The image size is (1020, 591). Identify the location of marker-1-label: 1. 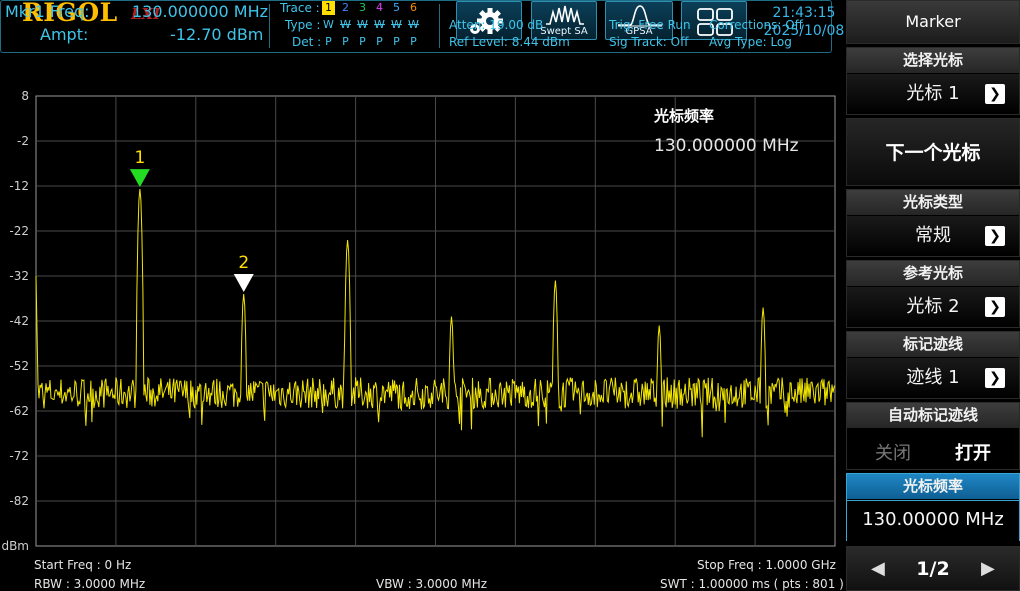
(139, 158).